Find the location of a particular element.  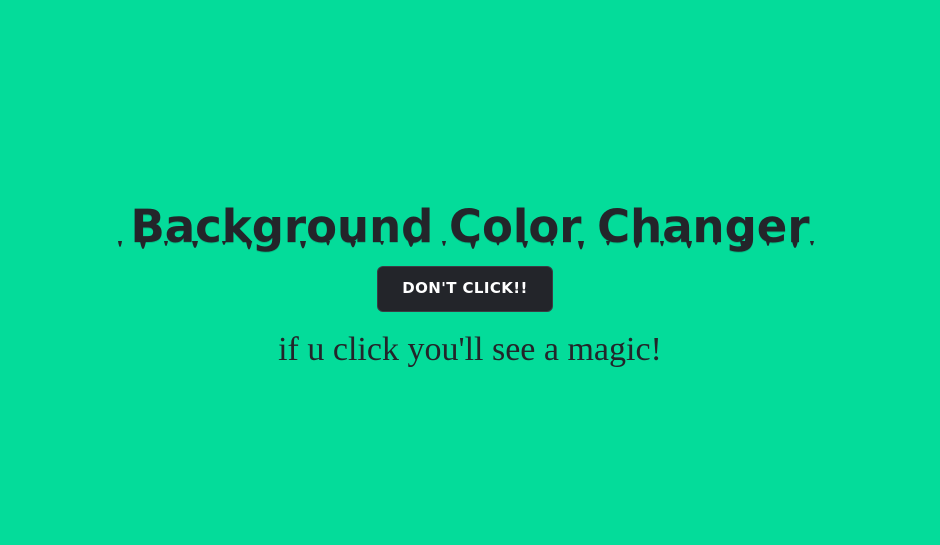

dont-click-button: DON'T CLICK!! is located at coordinates (465, 289).